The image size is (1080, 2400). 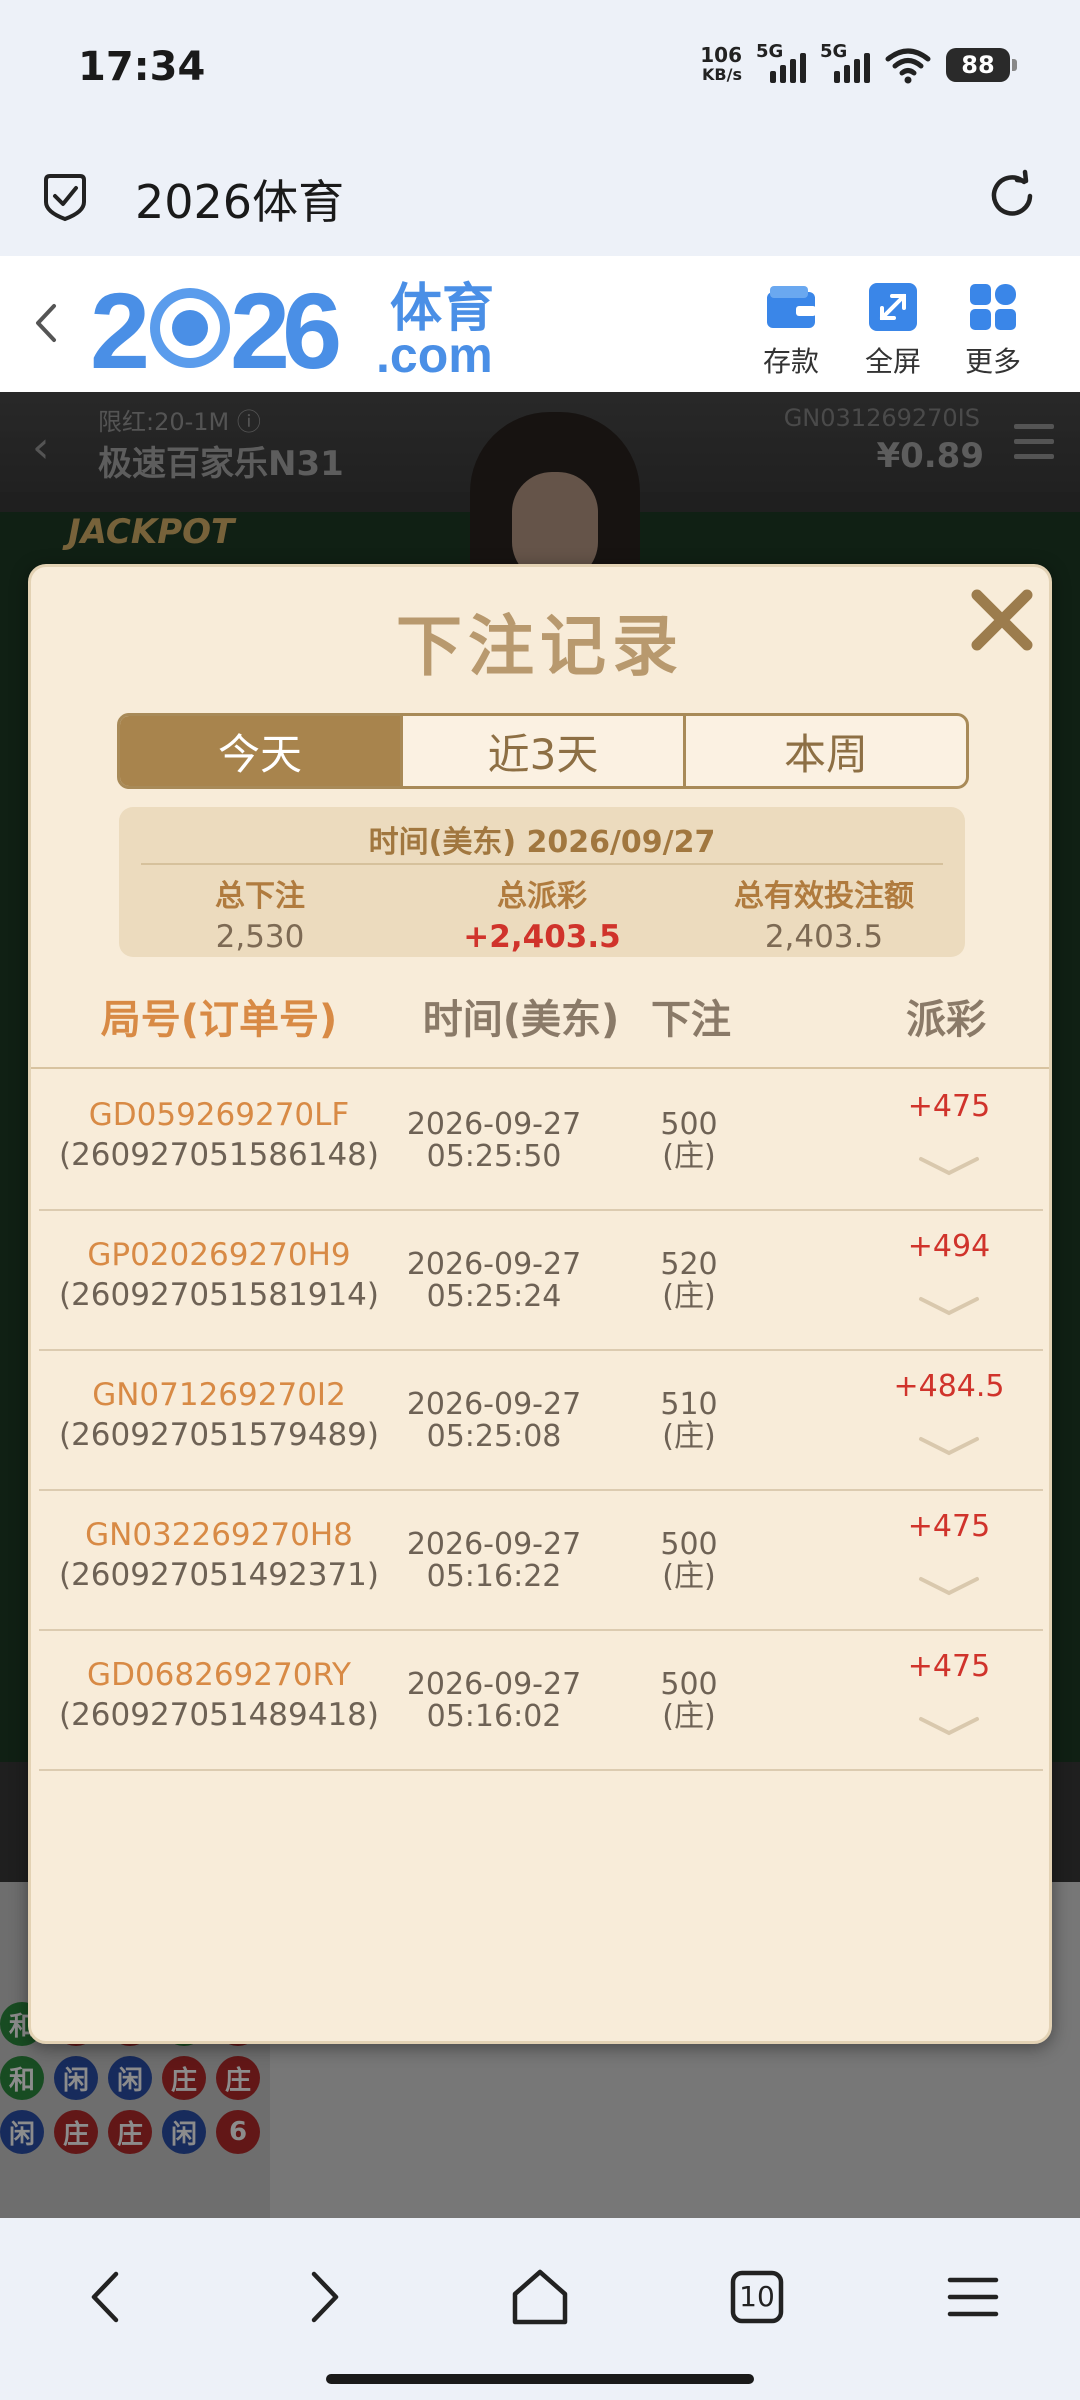 What do you see at coordinates (219, 1155) in the screenshot?
I see `order-id: (260927051586148)` at bounding box center [219, 1155].